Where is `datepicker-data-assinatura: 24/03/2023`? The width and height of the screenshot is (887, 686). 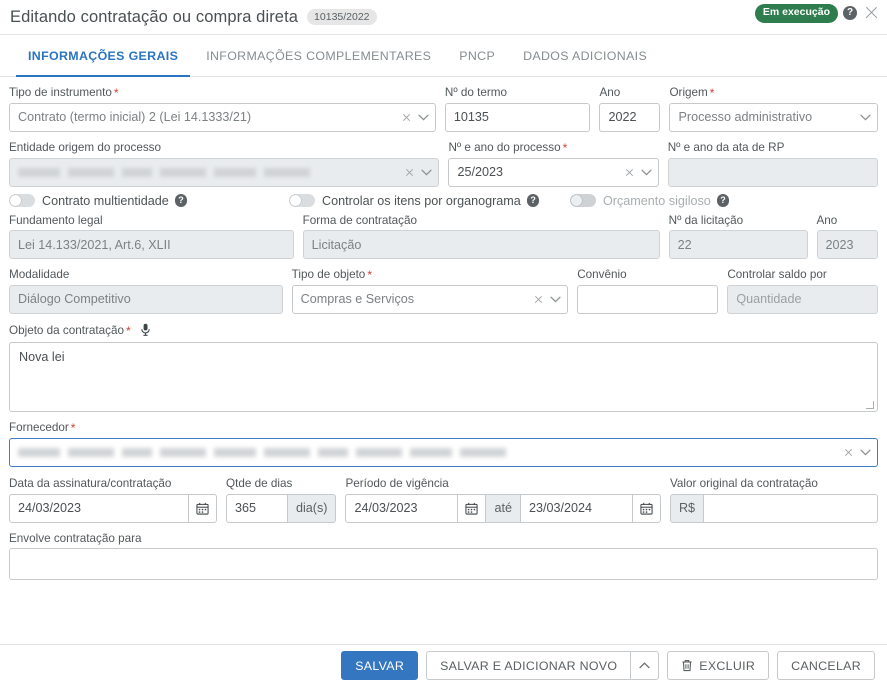
datepicker-data-assinatura: 24/03/2023 is located at coordinates (113, 508).